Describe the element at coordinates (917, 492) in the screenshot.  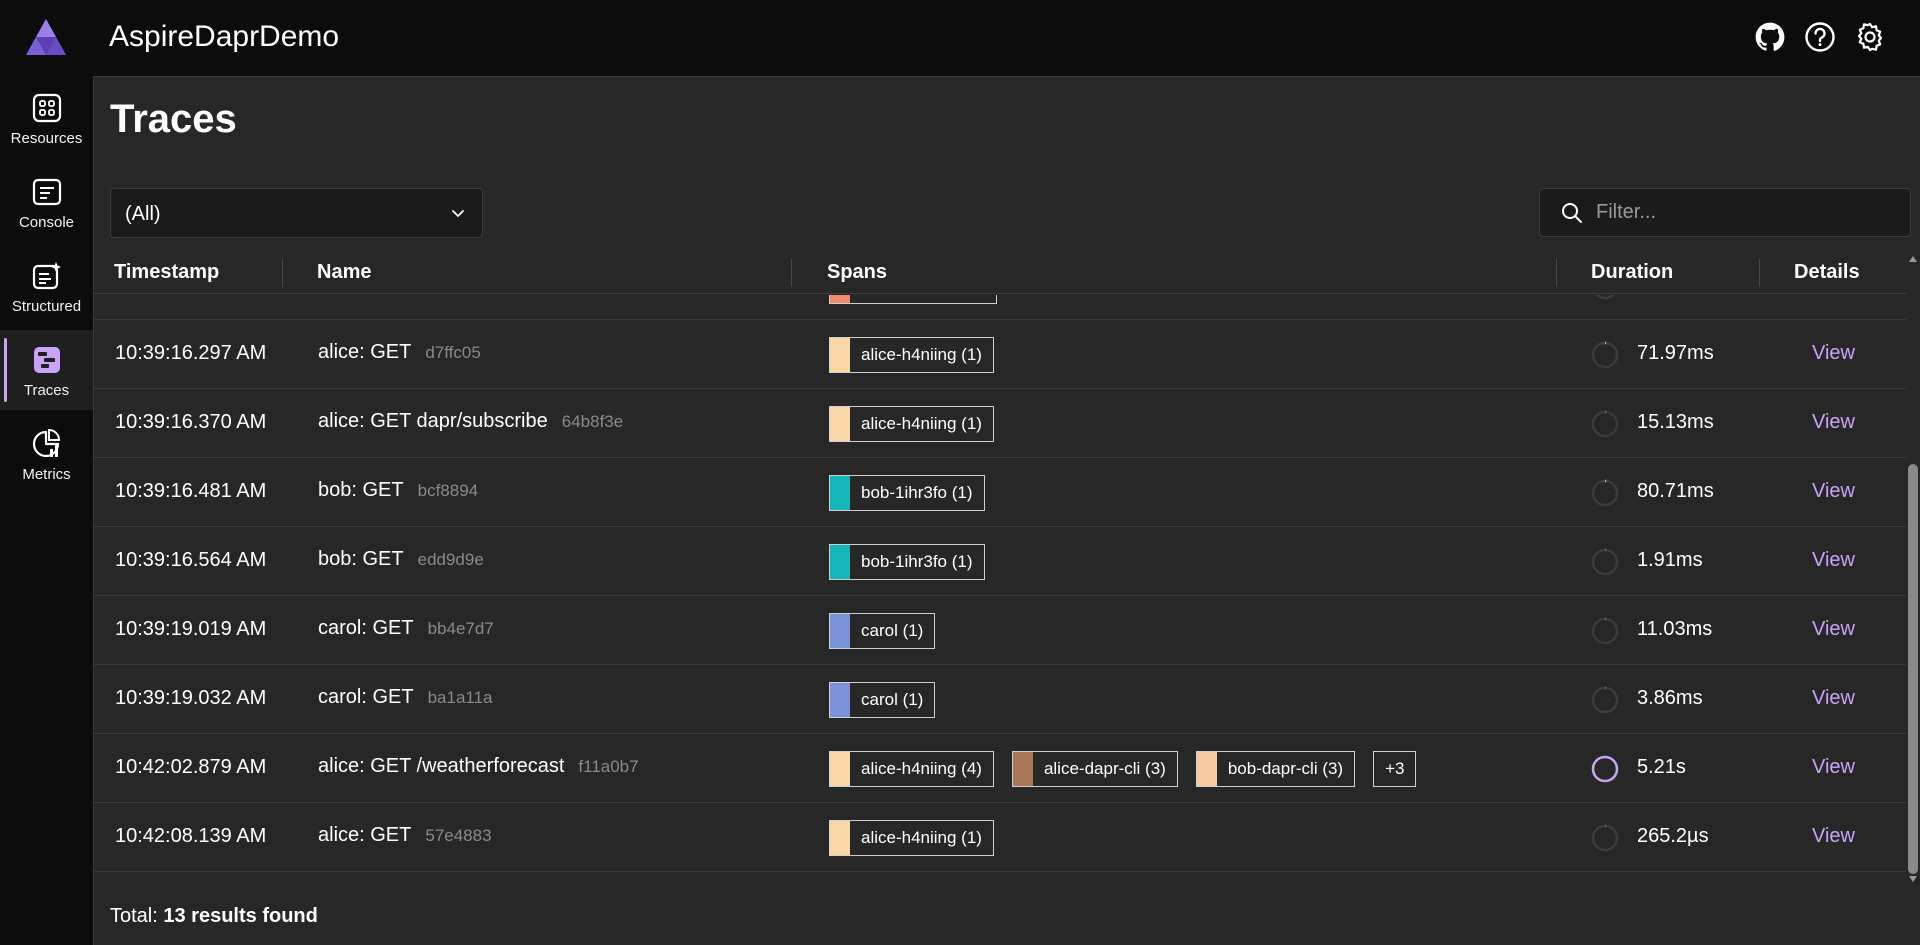
I see `span-badge-label: bob-1ihr3fo (1)` at that location.